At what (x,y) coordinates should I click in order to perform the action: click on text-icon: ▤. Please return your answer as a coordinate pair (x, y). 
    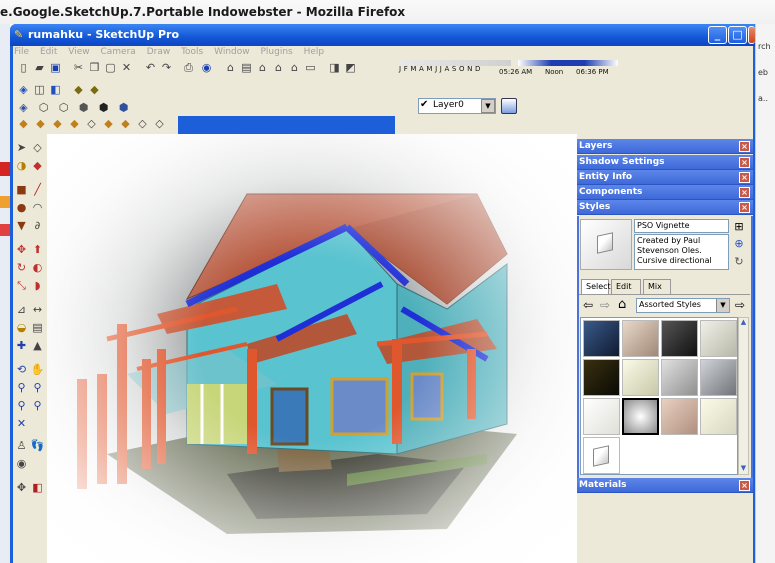
    Looking at the image, I should click on (37, 327).